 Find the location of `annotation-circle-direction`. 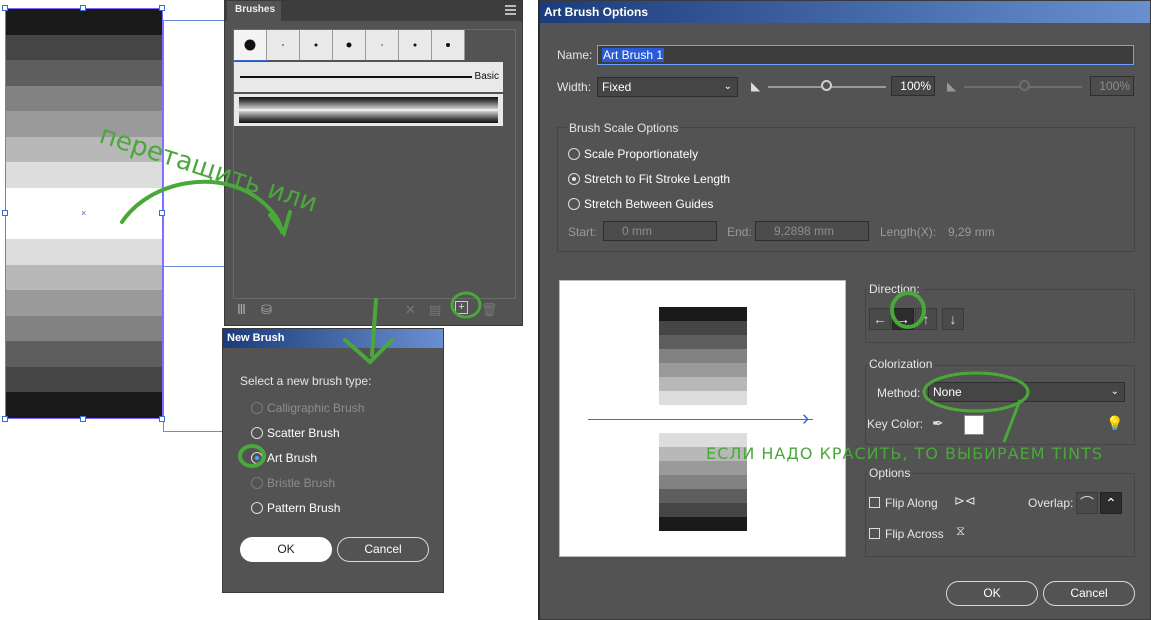

annotation-circle-direction is located at coordinates (908, 310).